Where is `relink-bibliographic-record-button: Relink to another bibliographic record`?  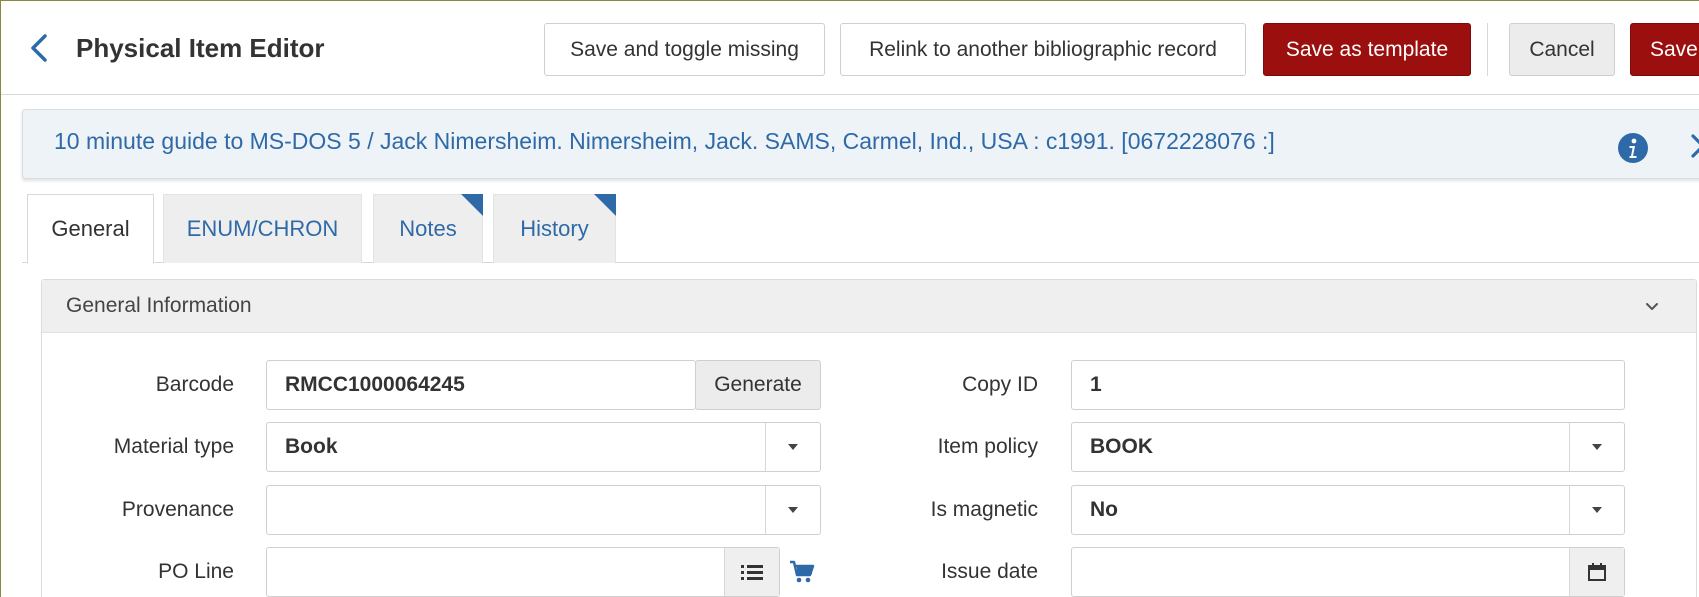
relink-bibliographic-record-button: Relink to another bibliographic record is located at coordinates (1043, 49).